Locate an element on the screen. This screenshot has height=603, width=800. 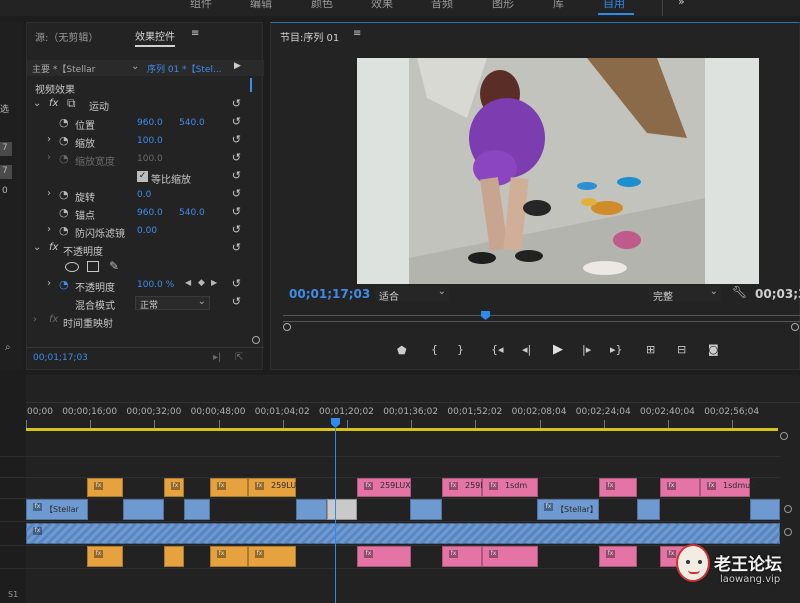
workspace-tab-effects: 效果 is located at coordinates (382, 5).